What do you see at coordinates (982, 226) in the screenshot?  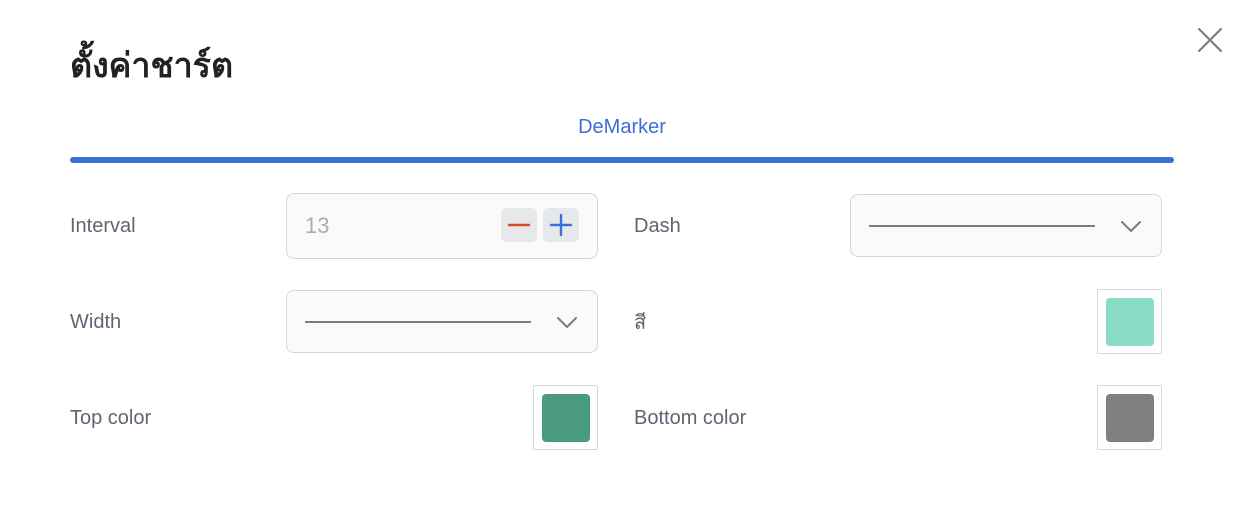 I see `dash-line-preview` at bounding box center [982, 226].